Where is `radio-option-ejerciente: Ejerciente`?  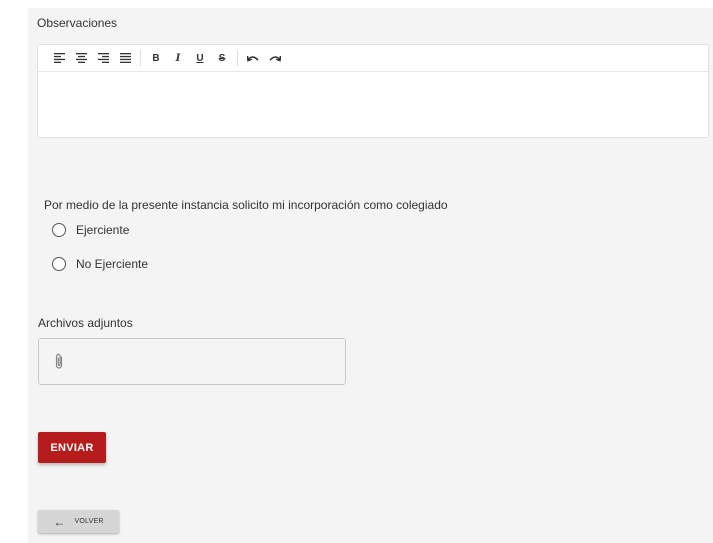
radio-option-ejerciente: Ejerciente is located at coordinates (90, 230).